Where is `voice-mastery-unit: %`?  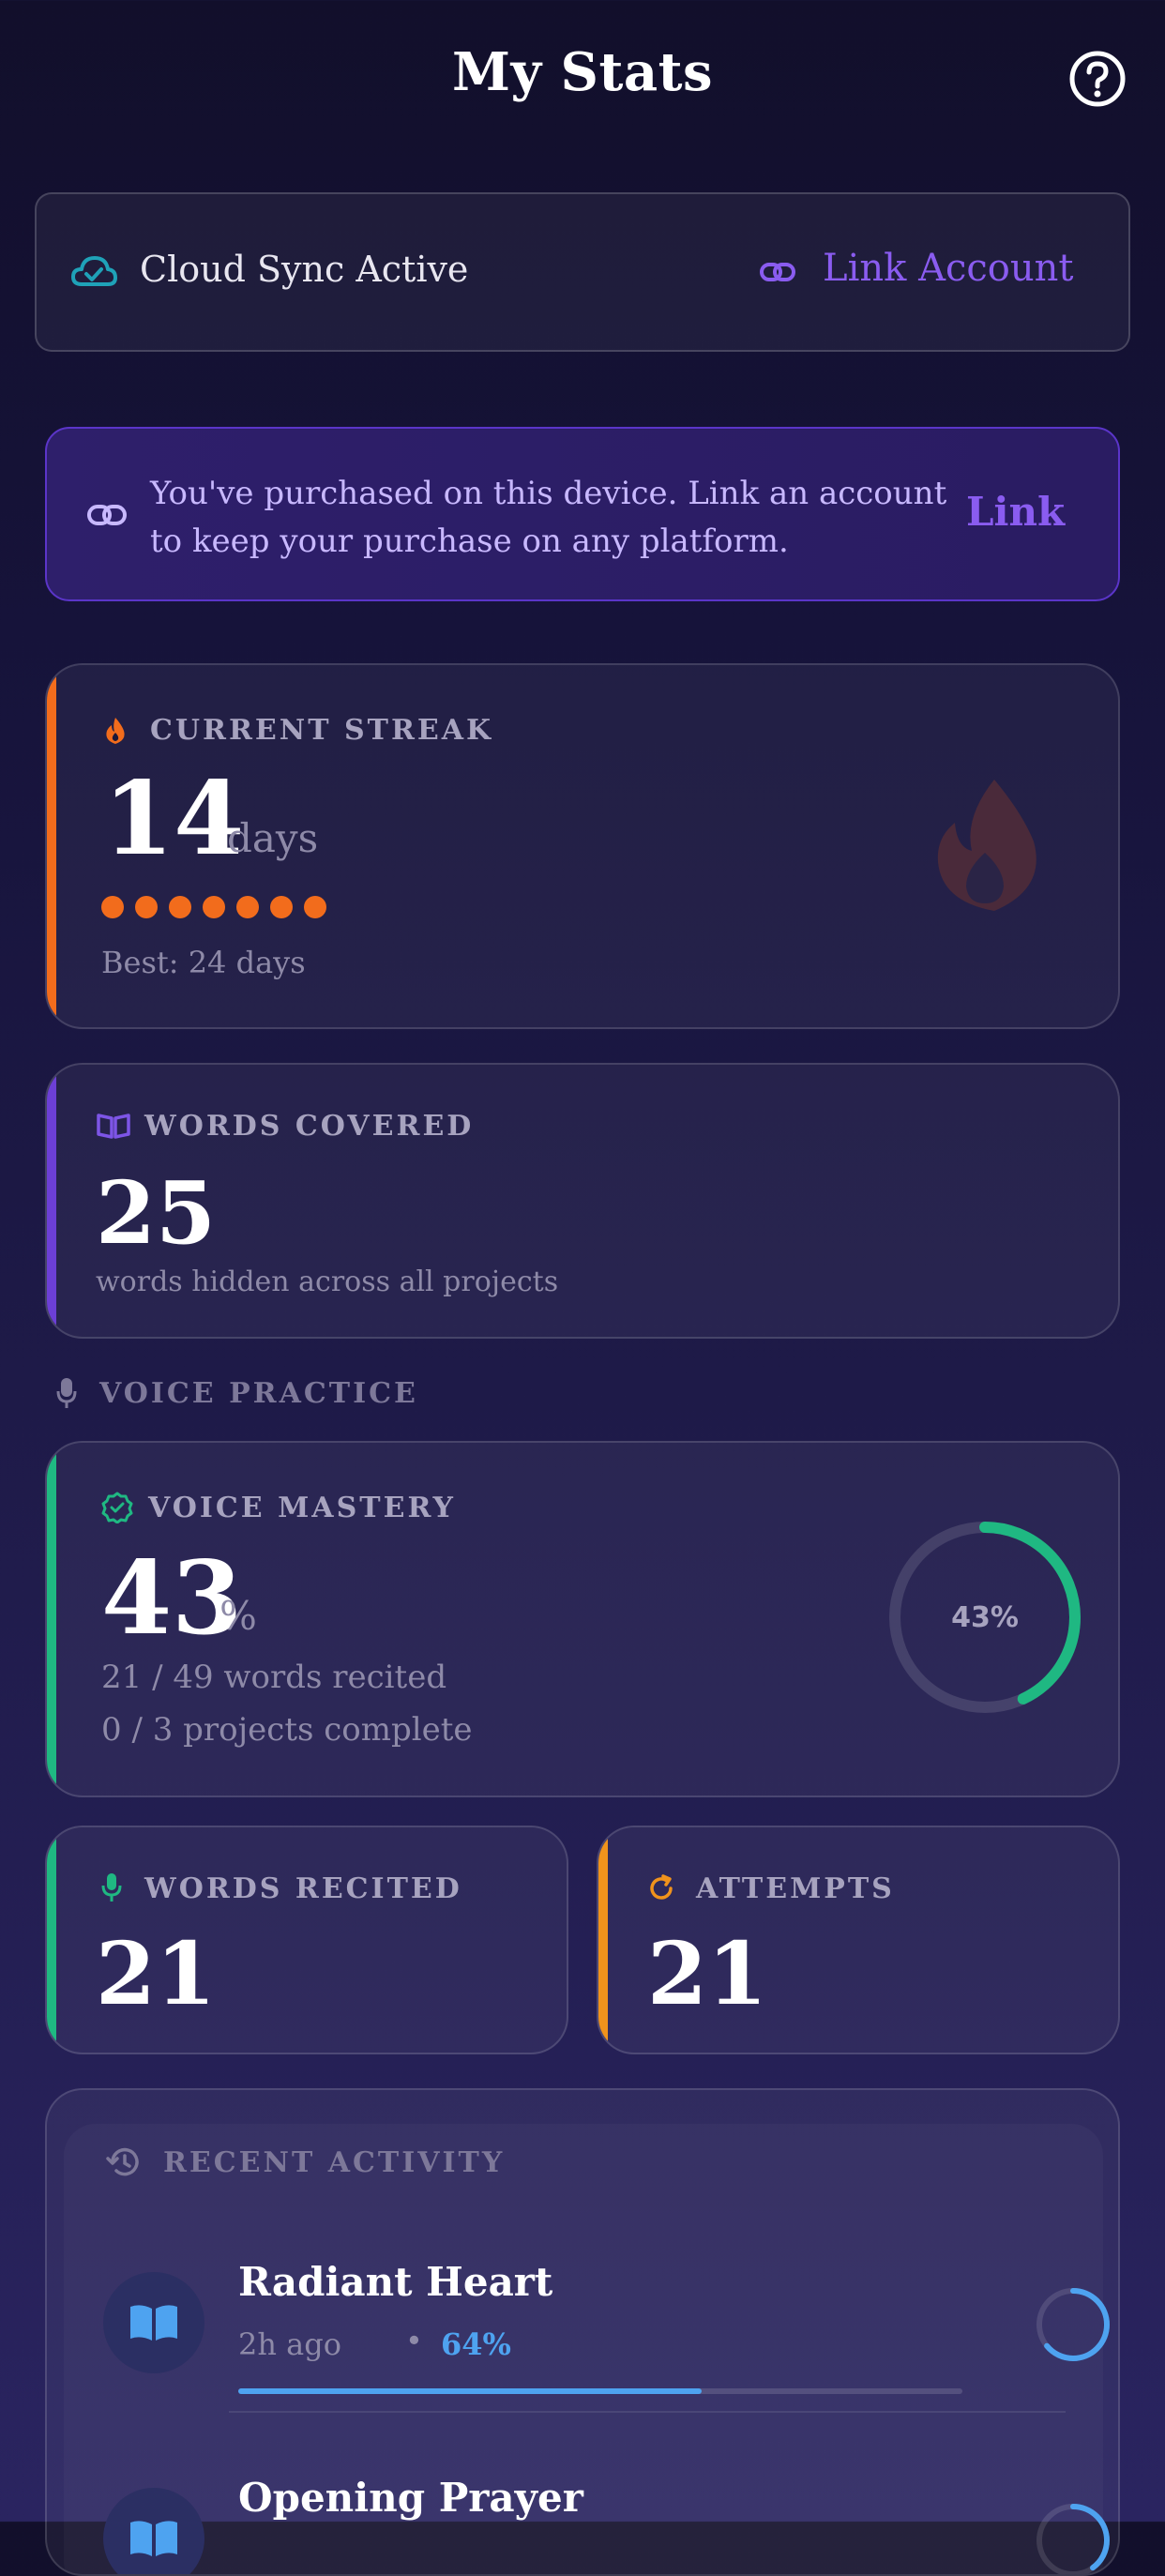
voice-mastery-unit: % is located at coordinates (238, 1616).